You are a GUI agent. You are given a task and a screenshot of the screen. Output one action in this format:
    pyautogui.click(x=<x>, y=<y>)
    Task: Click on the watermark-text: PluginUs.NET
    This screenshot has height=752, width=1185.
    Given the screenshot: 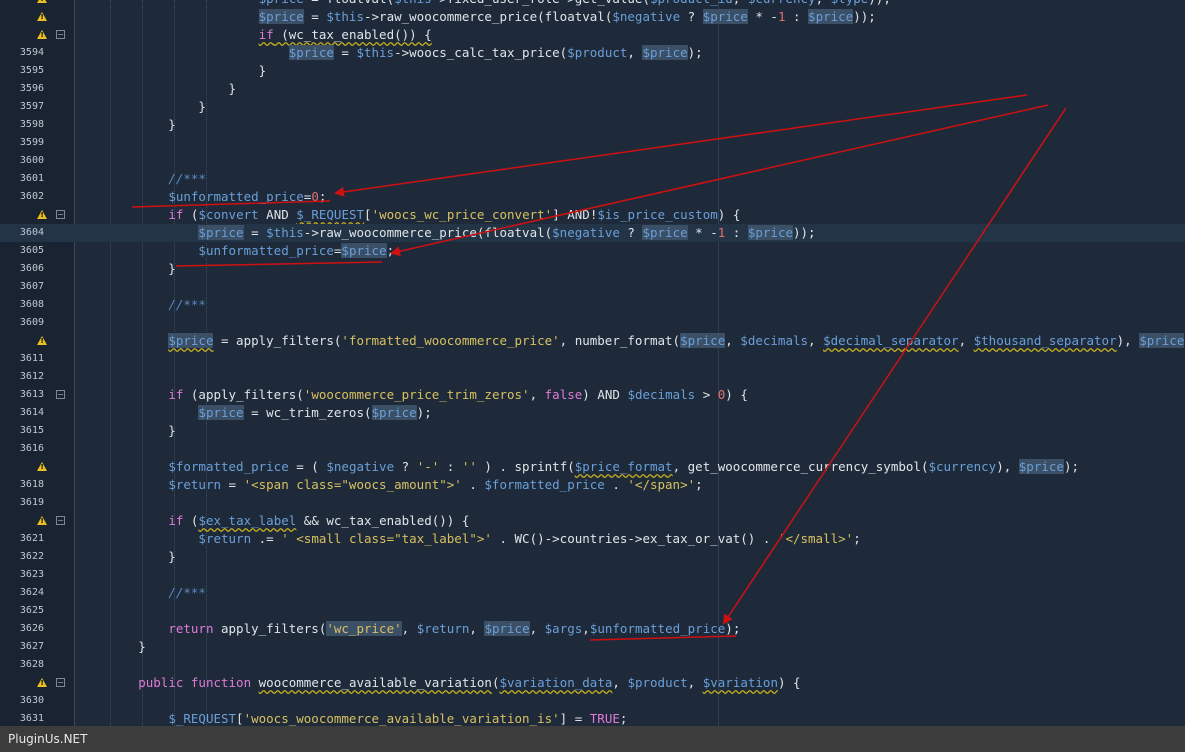 What is the action you would take?
    pyautogui.click(x=48, y=739)
    